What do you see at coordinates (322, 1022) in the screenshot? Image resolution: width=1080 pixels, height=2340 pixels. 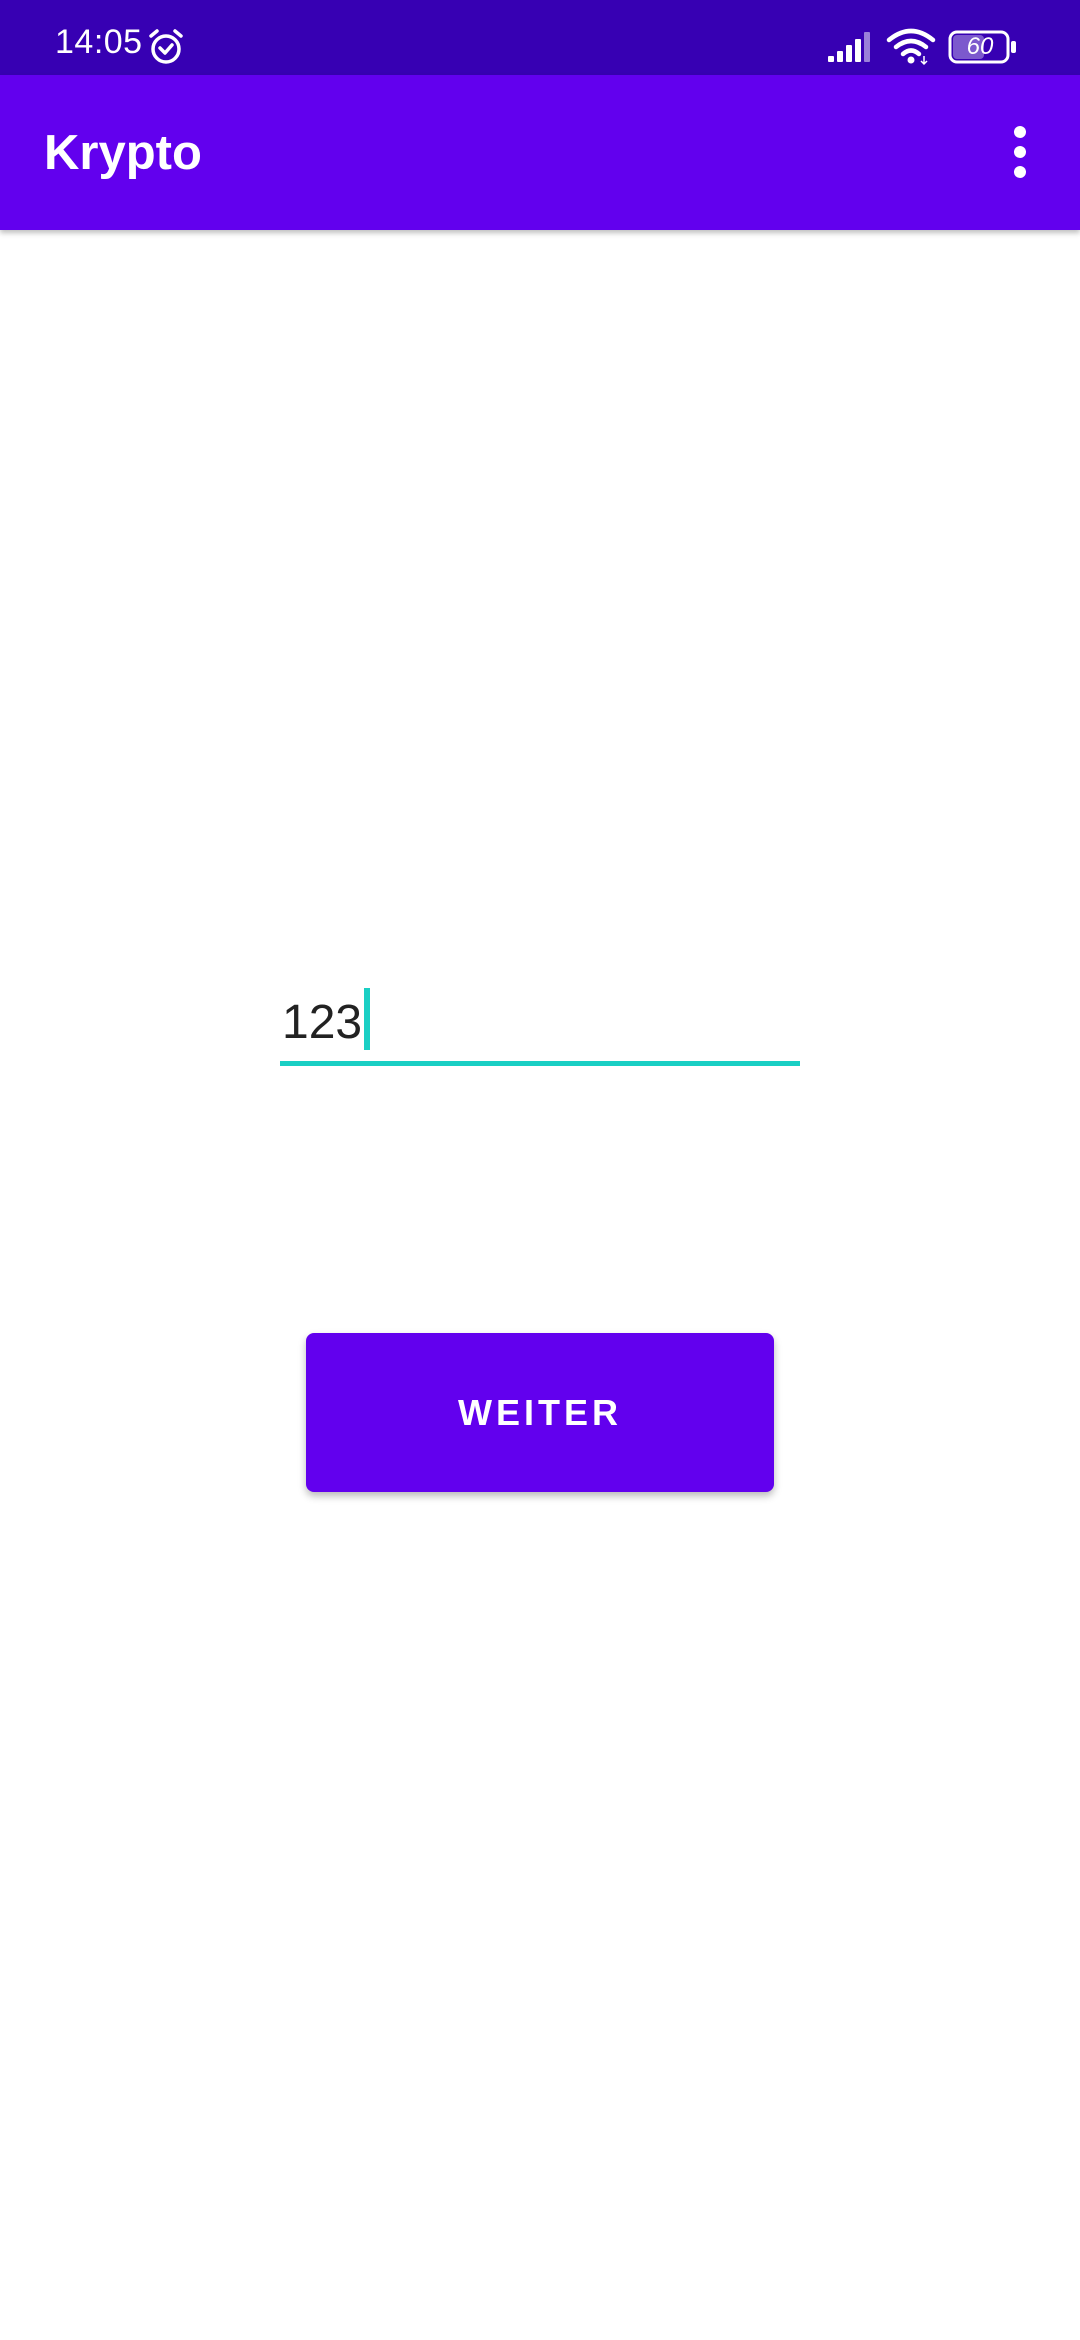 I see `code-input-value: 123` at bounding box center [322, 1022].